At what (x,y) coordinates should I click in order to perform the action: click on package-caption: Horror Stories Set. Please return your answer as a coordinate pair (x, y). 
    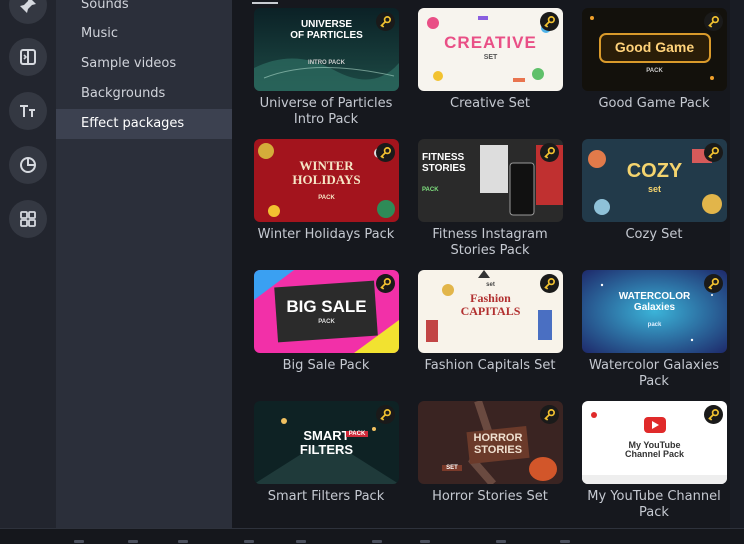
    Looking at the image, I should click on (490, 496).